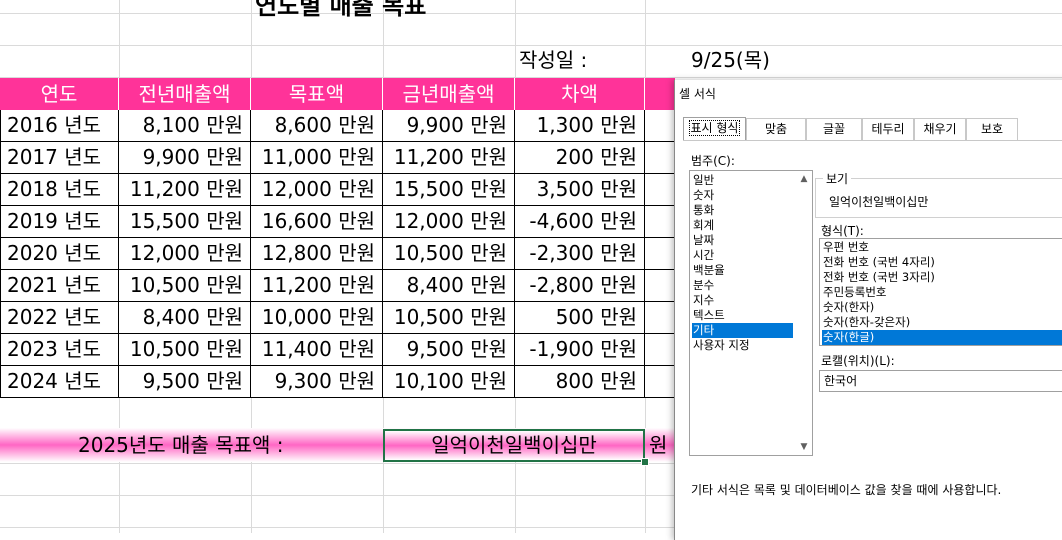 The height and width of the screenshot is (540, 1062). What do you see at coordinates (580, 222) in the screenshot?
I see `cell-diff: -4,600 만원` at bounding box center [580, 222].